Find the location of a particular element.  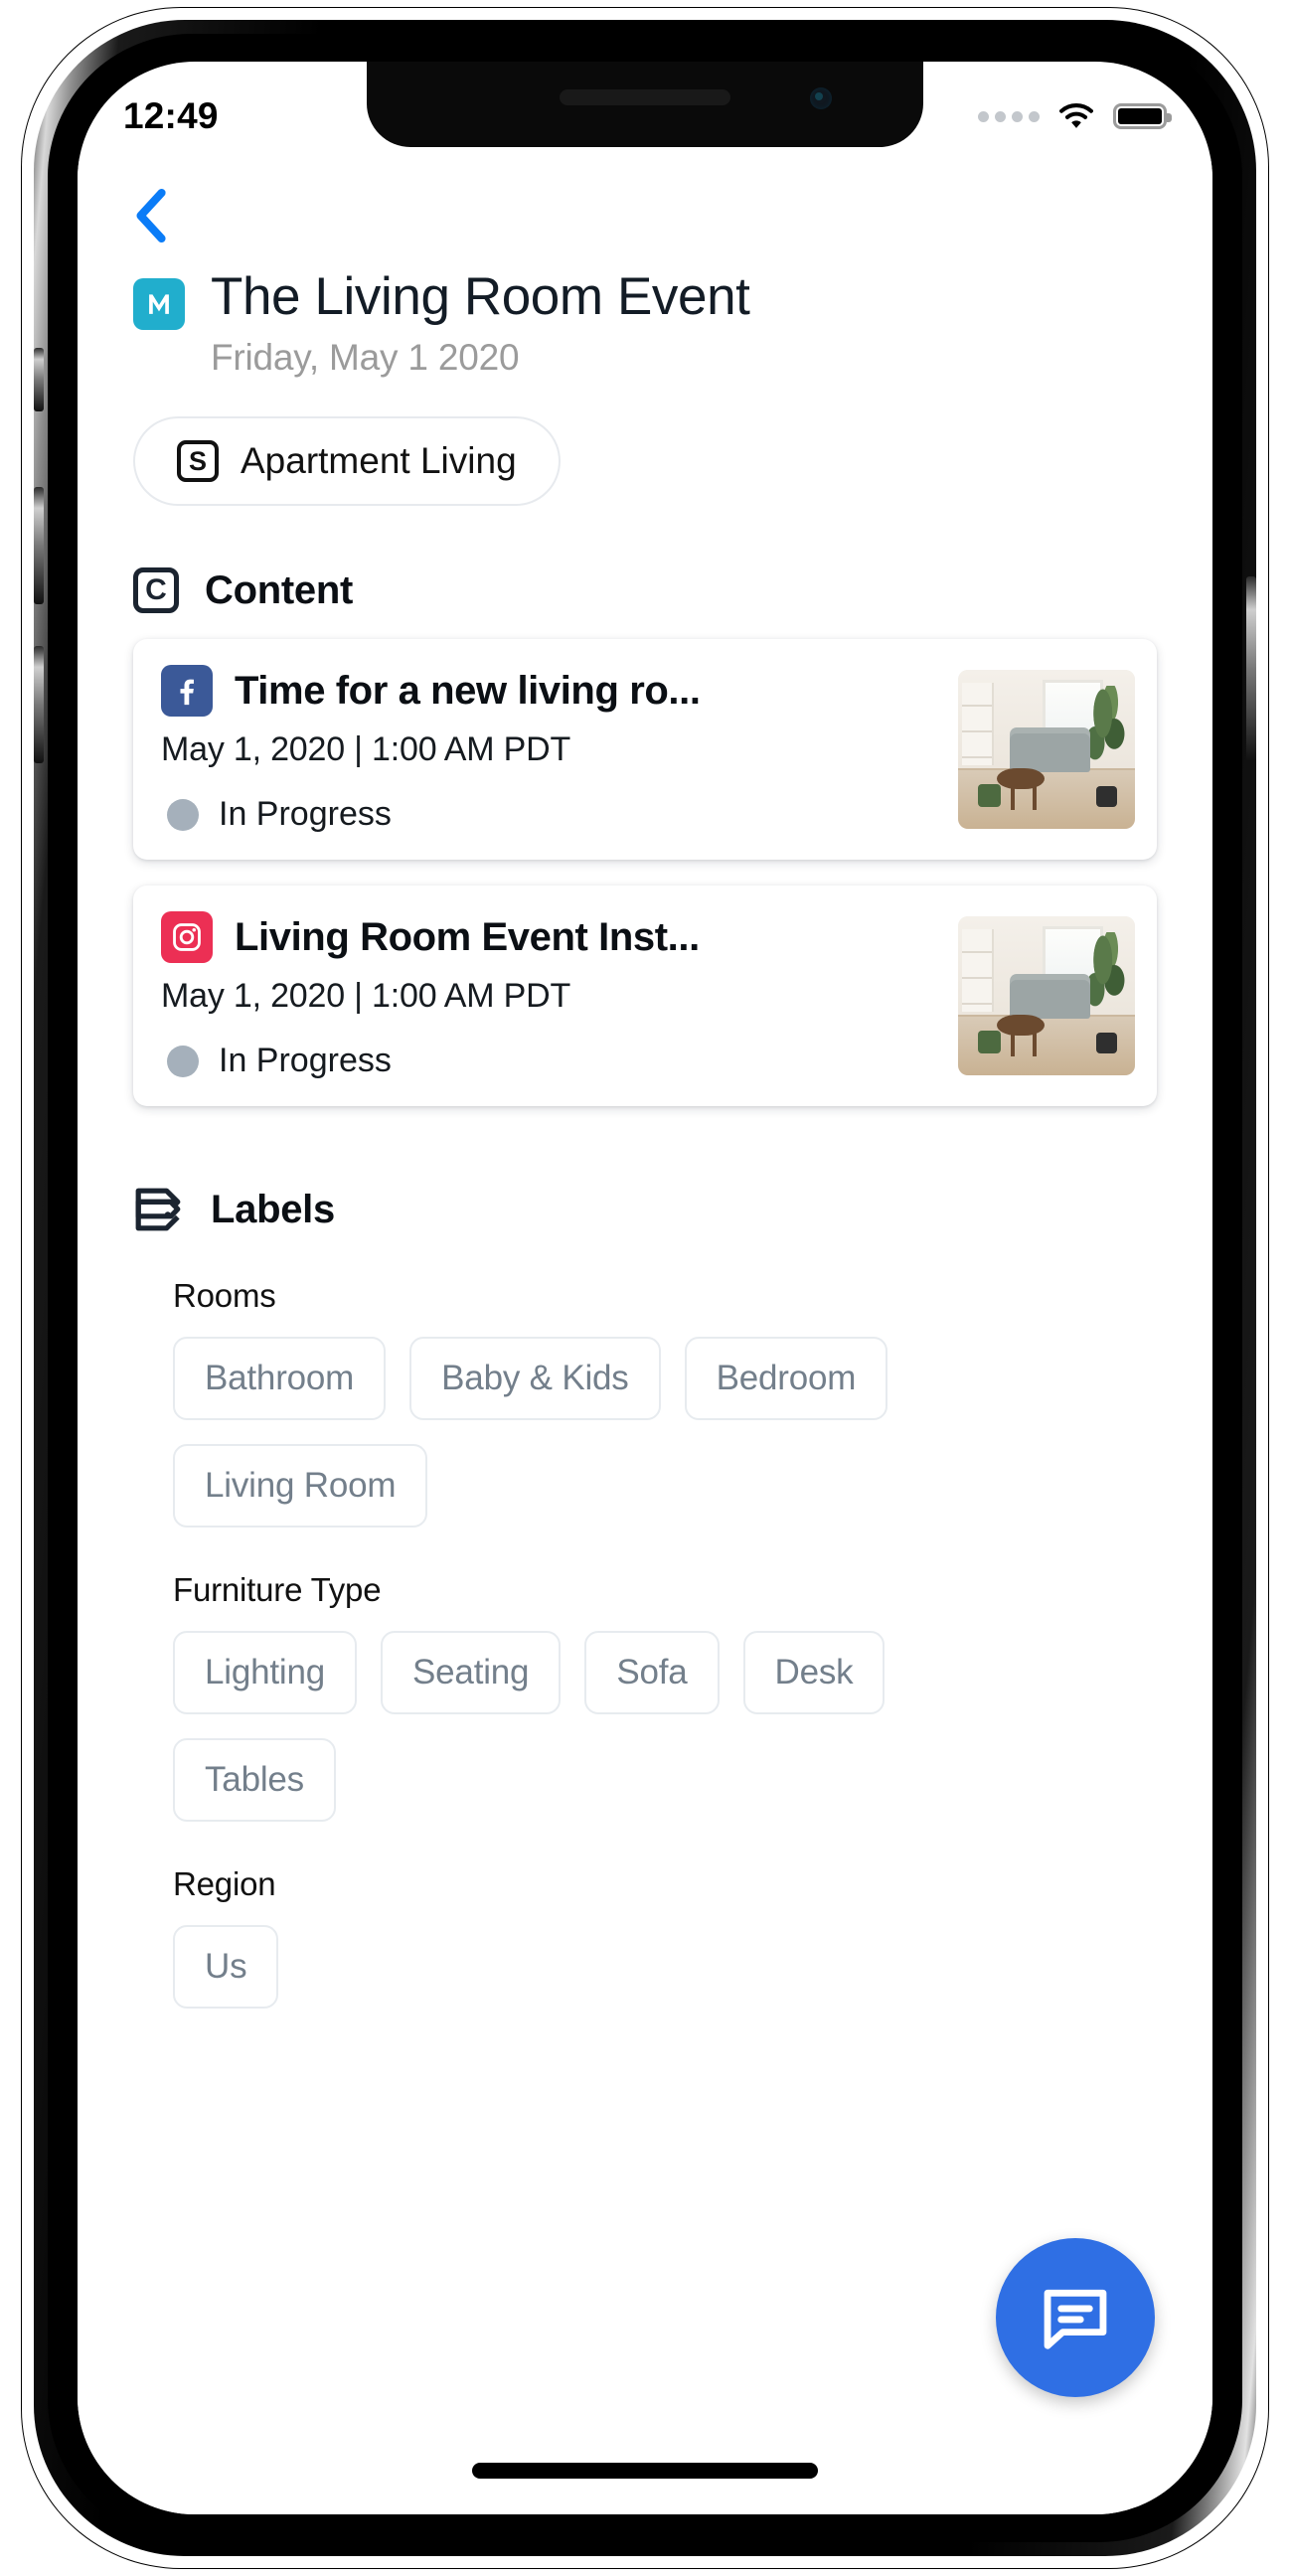

label-chip: Baby & Kids is located at coordinates (535, 1379).